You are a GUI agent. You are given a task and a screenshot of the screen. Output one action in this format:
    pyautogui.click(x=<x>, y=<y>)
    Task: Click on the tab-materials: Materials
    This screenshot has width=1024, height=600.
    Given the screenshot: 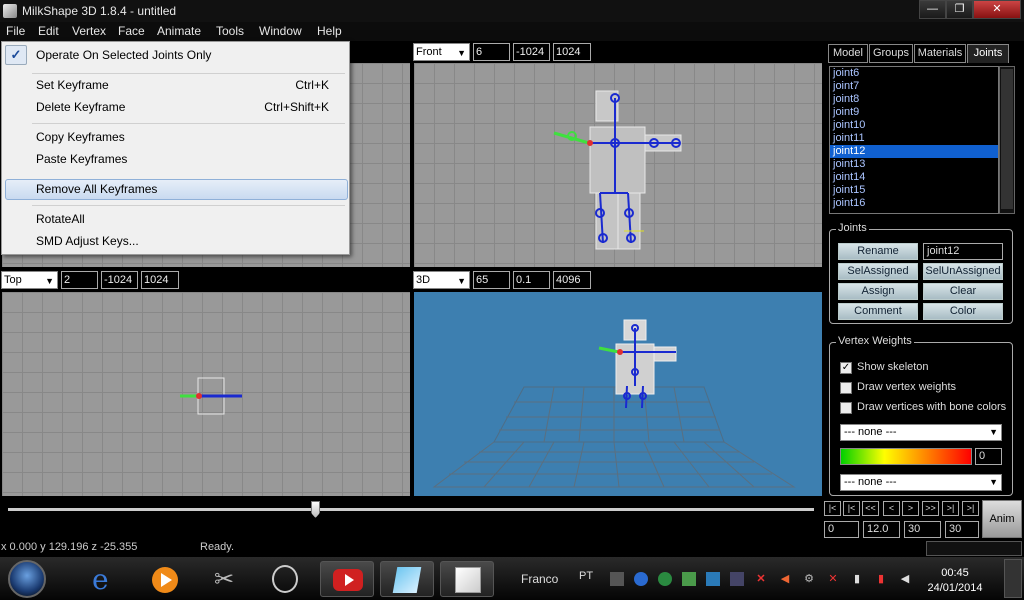 What is the action you would take?
    pyautogui.click(x=940, y=53)
    